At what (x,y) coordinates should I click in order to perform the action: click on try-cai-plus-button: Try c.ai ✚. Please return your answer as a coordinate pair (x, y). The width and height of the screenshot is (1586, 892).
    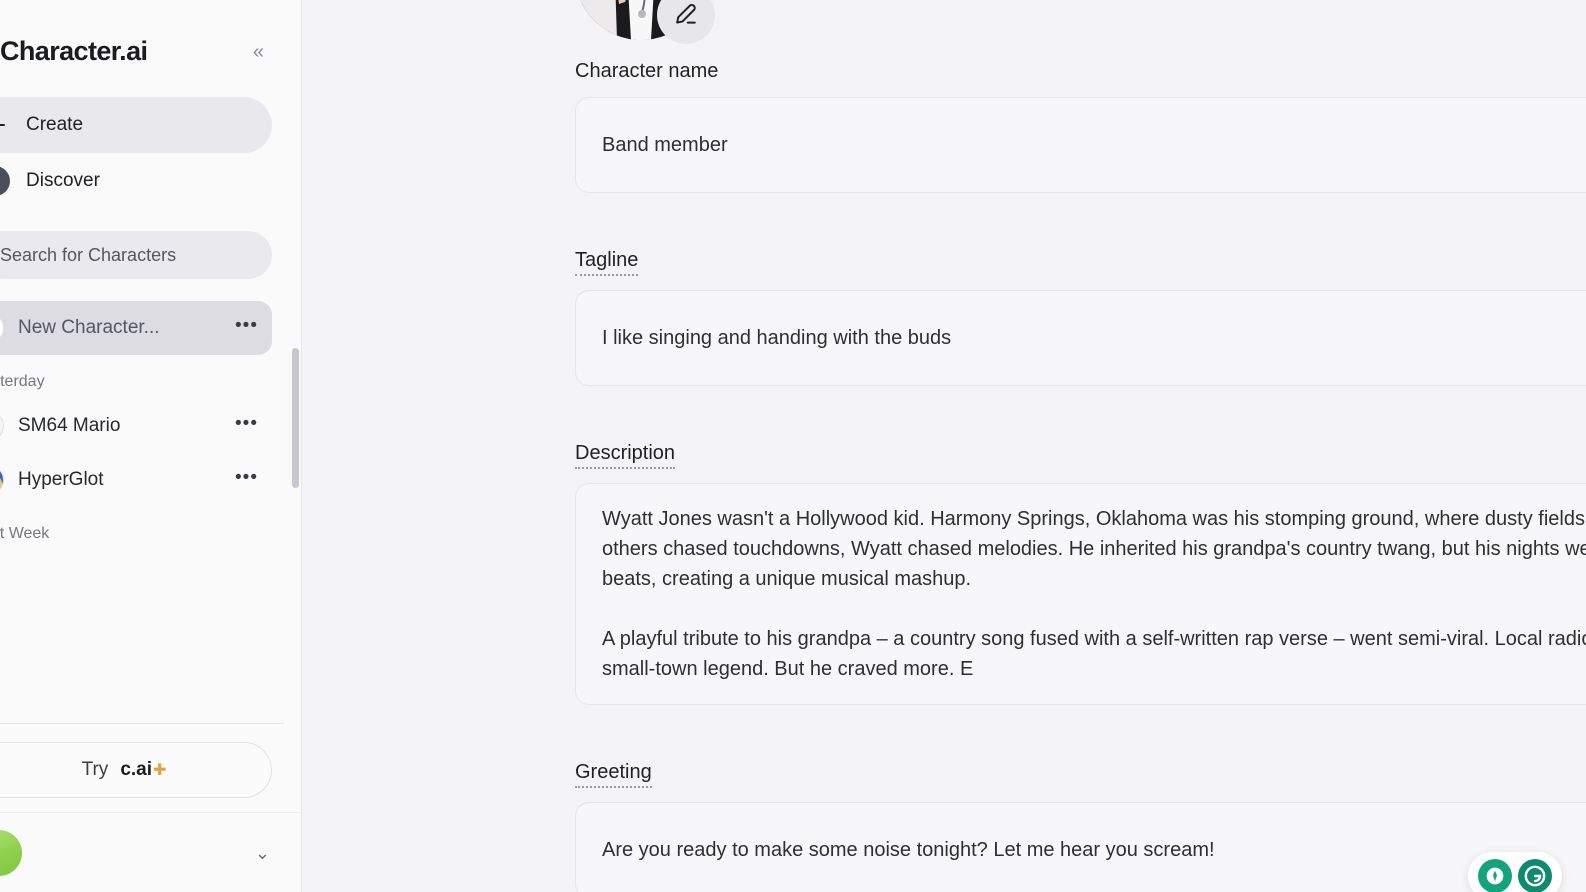
    Looking at the image, I should click on (136, 770).